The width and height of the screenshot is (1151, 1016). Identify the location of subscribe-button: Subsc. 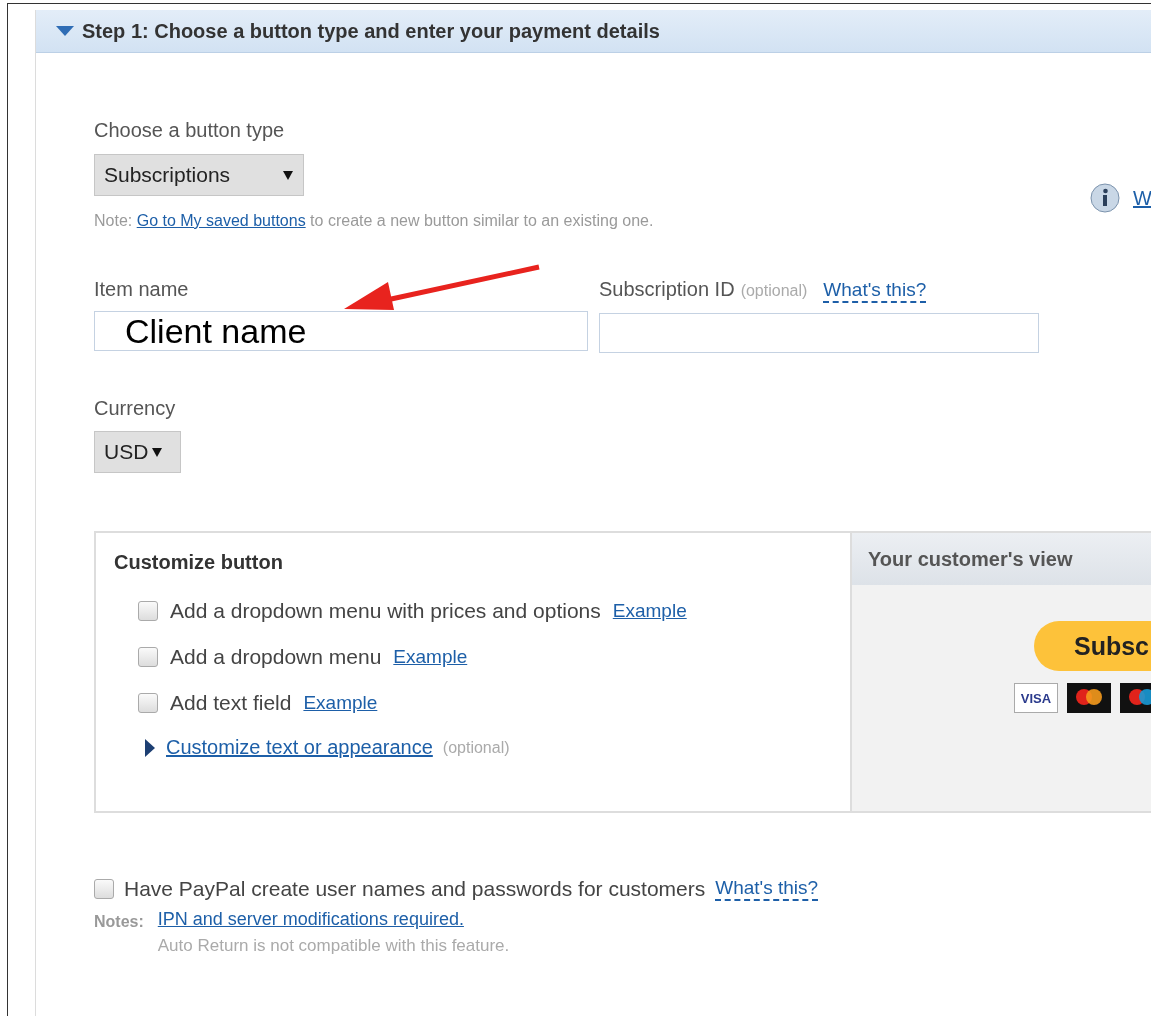
(1092, 646).